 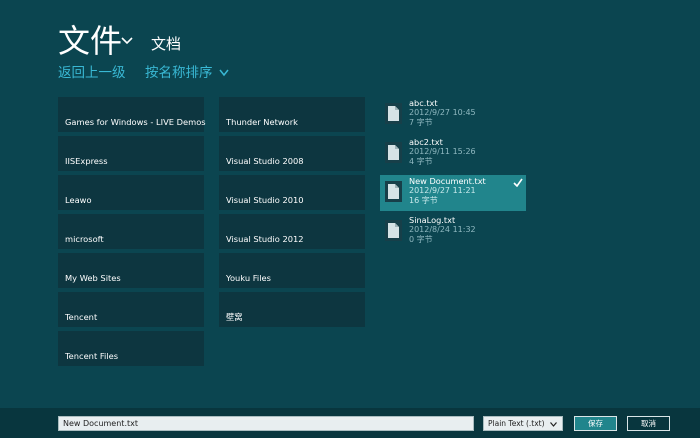 What do you see at coordinates (595, 423) in the screenshot?
I see `save-button: 保存` at bounding box center [595, 423].